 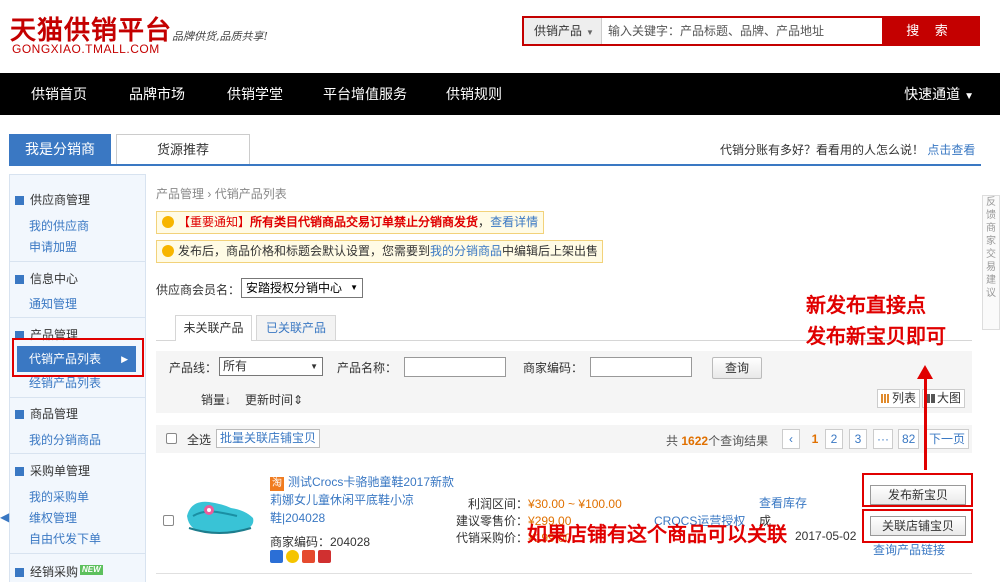 I want to click on search-button: 搜 索, so click(x=930, y=31).